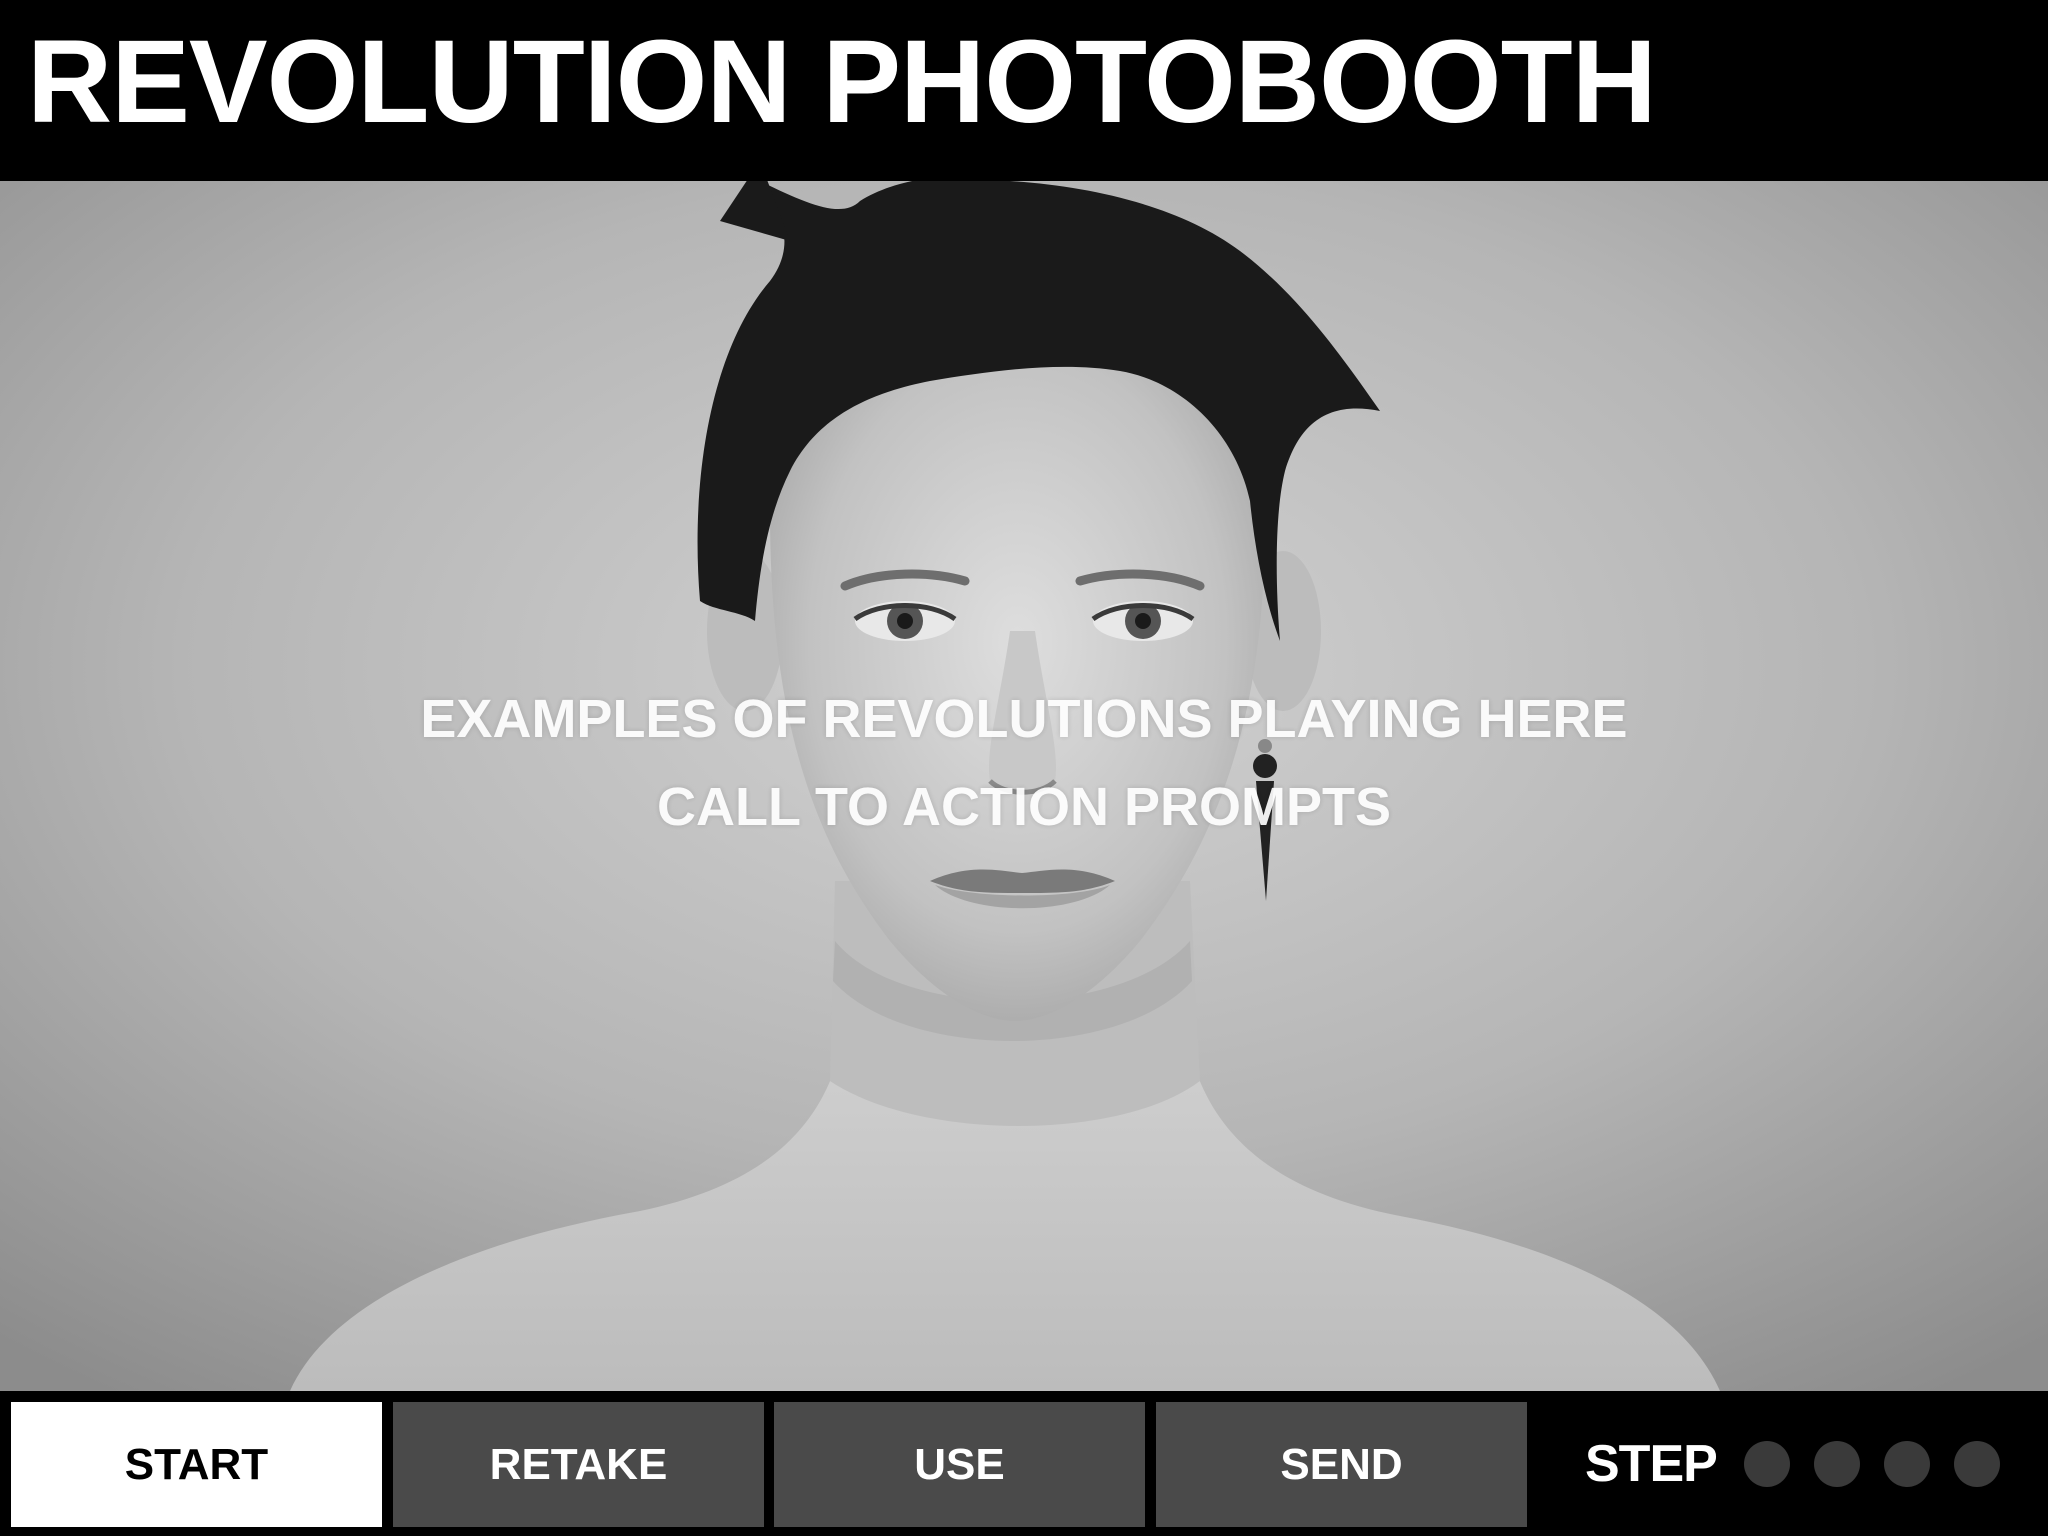  What do you see at coordinates (196, 1464) in the screenshot?
I see `start-button: START` at bounding box center [196, 1464].